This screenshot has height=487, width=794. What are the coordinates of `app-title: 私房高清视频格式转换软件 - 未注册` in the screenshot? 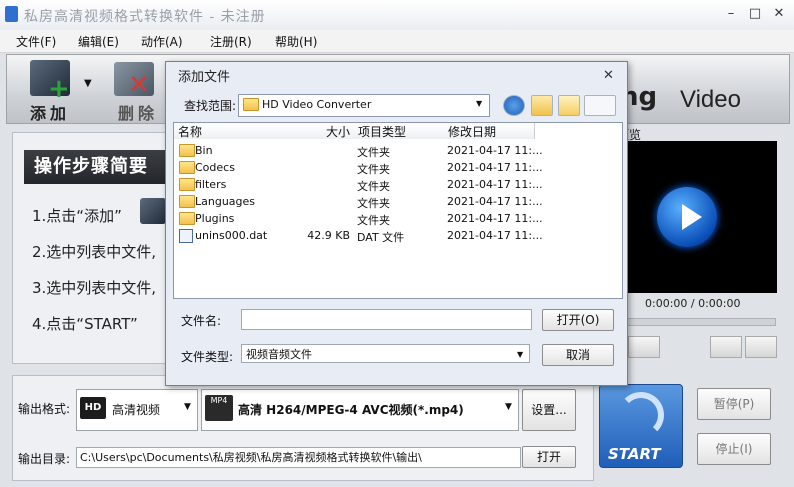 It's located at (145, 17).